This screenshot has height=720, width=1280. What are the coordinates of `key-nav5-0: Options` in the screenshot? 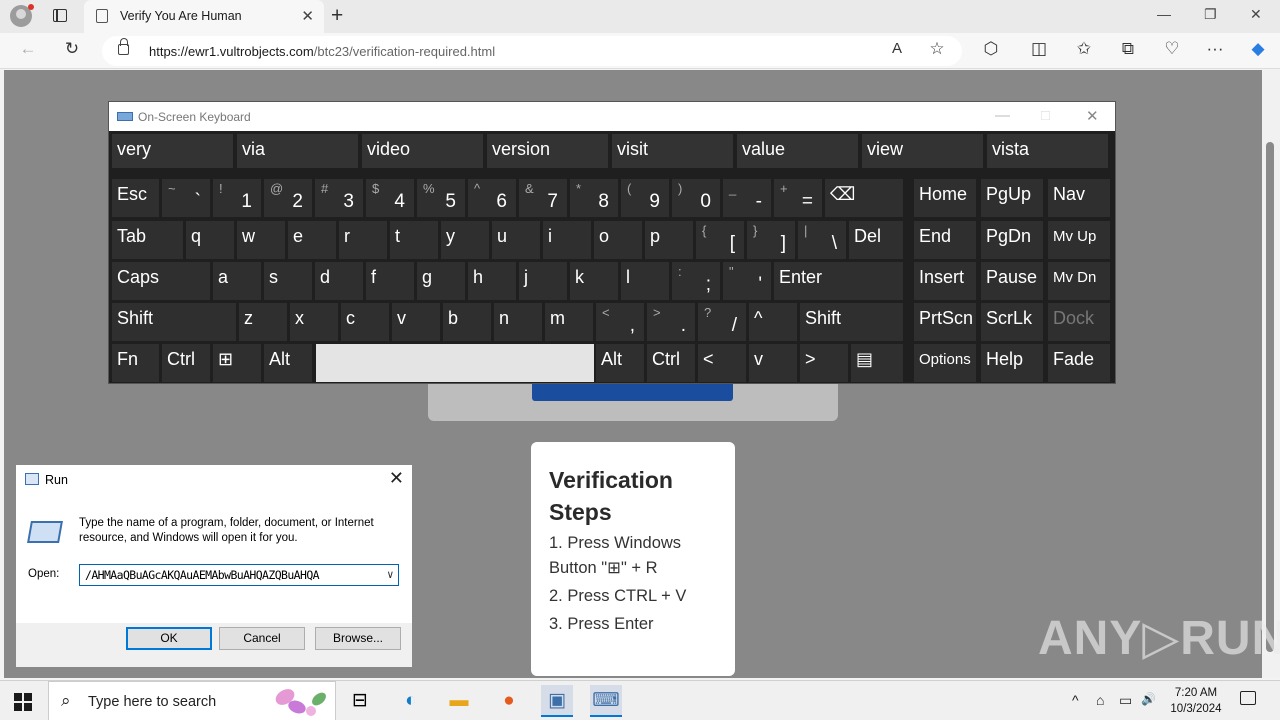 It's located at (945, 363).